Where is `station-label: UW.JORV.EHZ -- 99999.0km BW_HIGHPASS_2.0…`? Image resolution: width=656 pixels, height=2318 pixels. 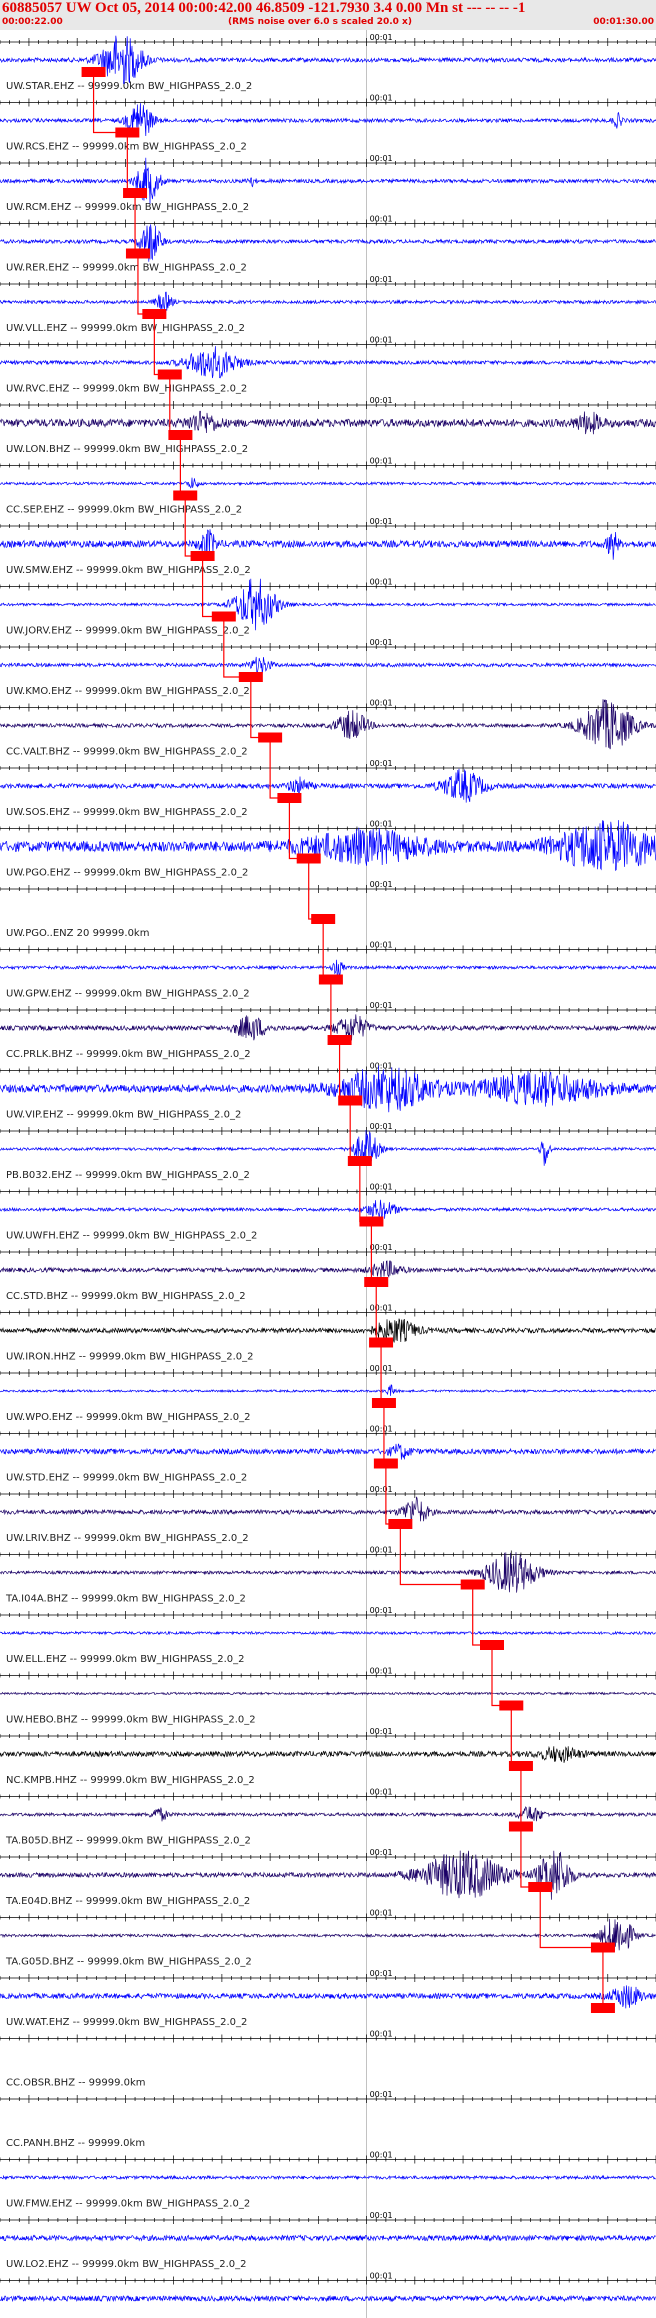
station-label: UW.JORV.EHZ -- 99999.0km BW_HIGHPASS_2.0… is located at coordinates (128, 631).